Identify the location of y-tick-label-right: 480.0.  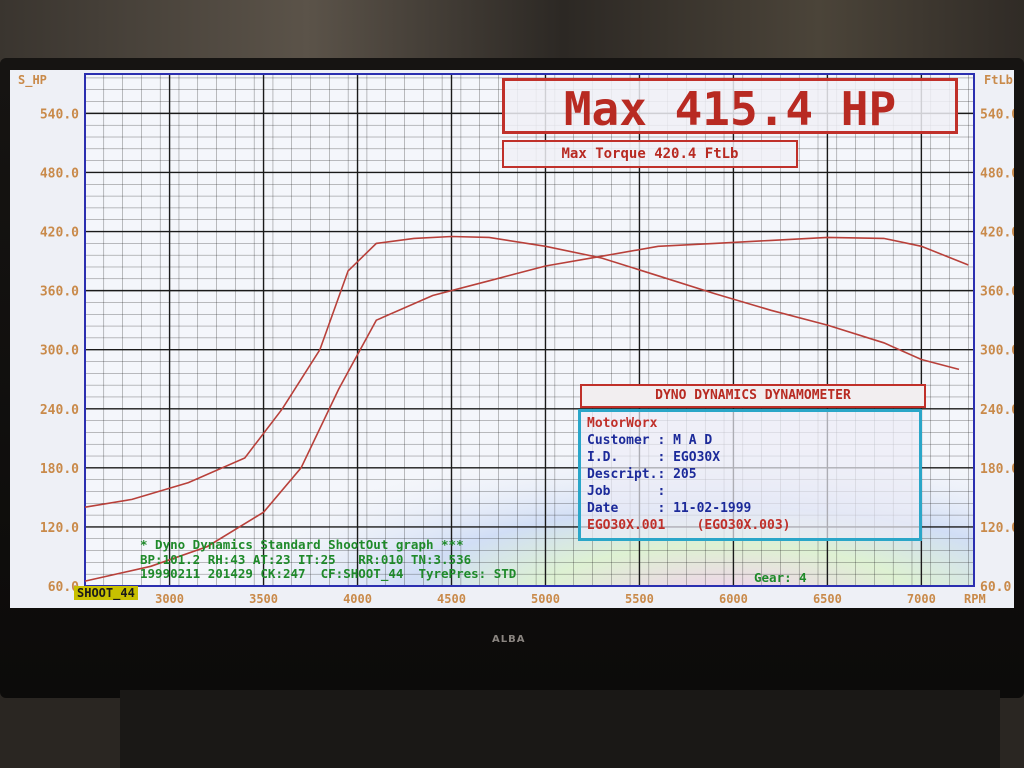
(997, 173).